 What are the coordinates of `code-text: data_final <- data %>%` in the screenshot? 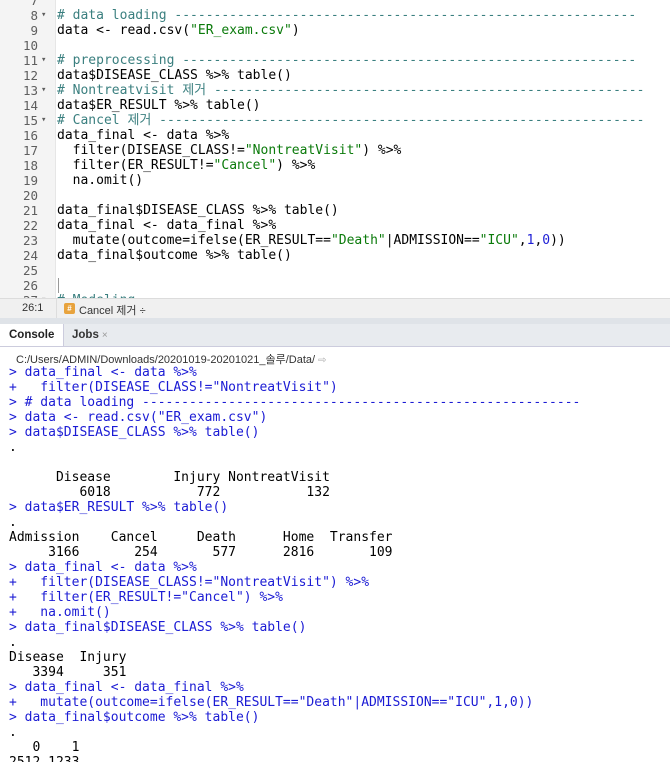 It's located at (143, 135).